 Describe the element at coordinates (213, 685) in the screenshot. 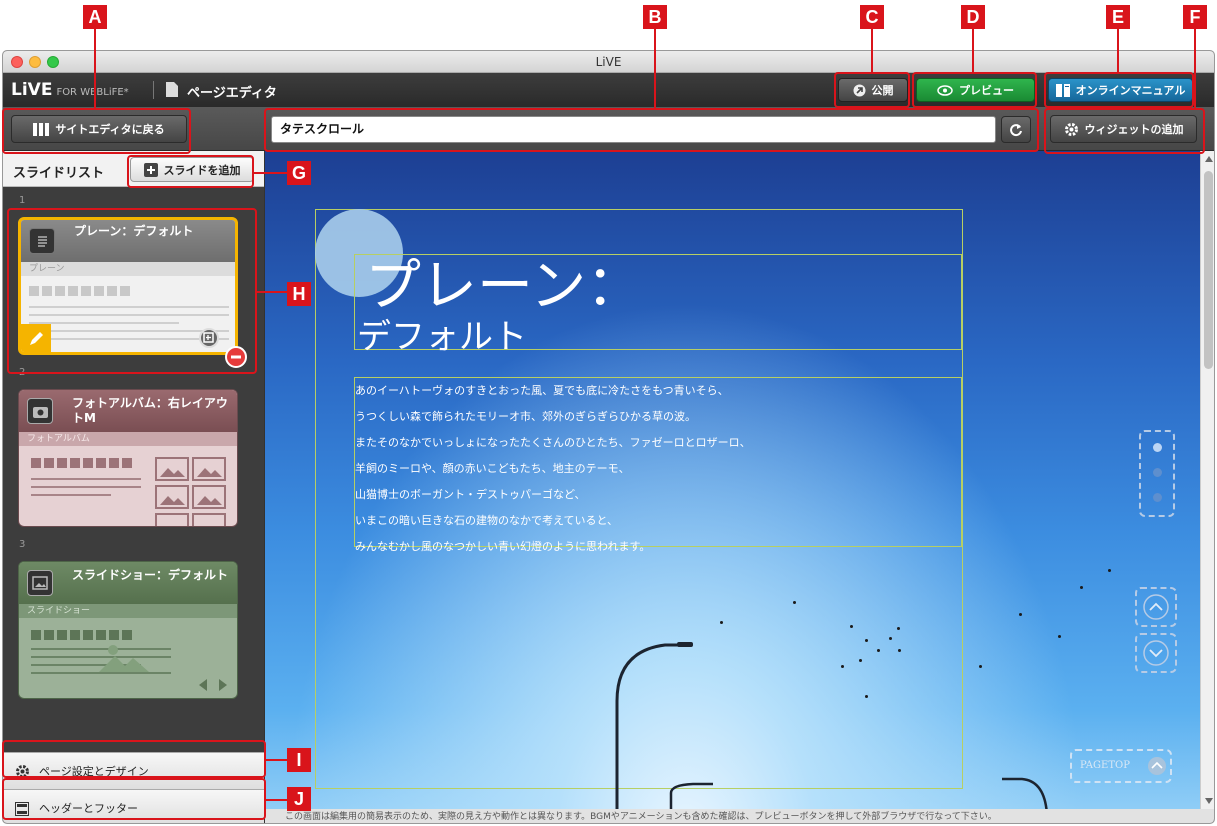

I see `slideshow-arrows-icon` at that location.